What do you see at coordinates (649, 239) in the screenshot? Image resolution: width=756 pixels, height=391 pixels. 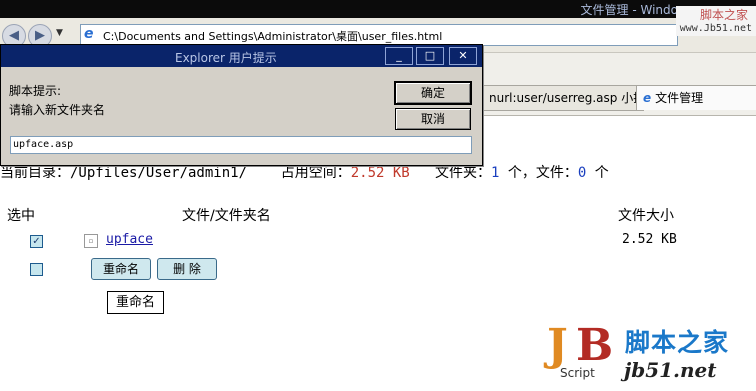 I see `file-size: 2.52 KB` at bounding box center [649, 239].